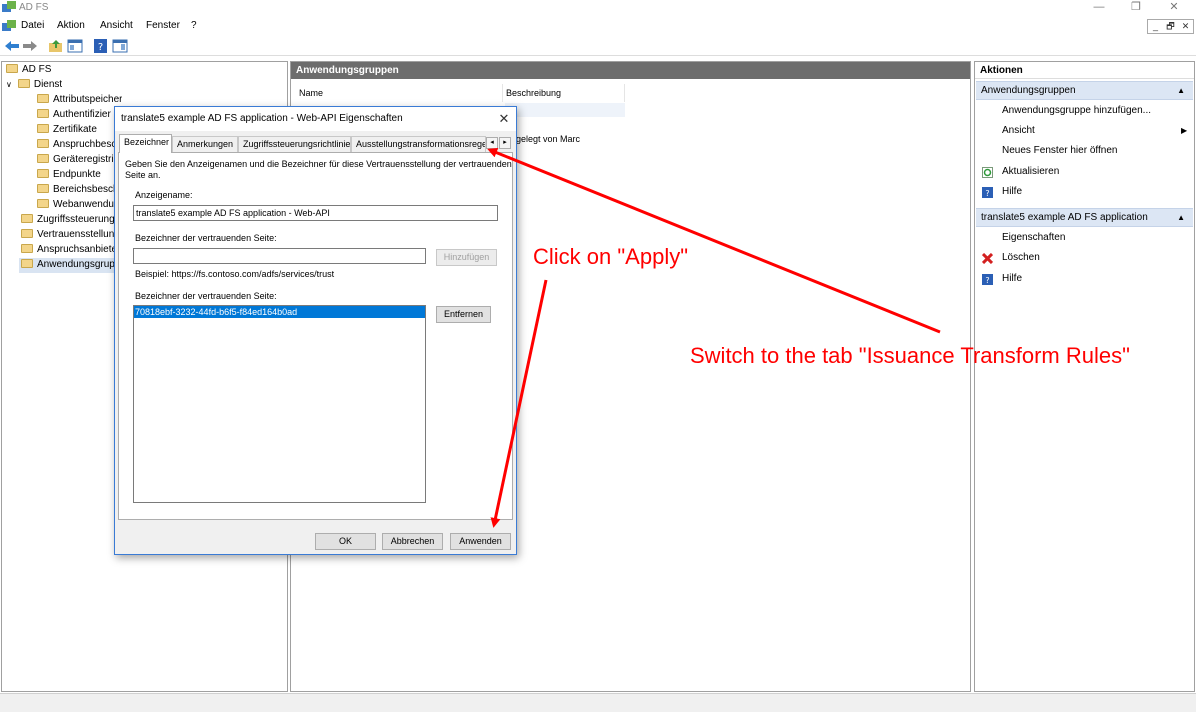 This screenshot has height=712, width=1196. What do you see at coordinates (611, 256) in the screenshot?
I see `annotation-apply: Click on "Apply"` at bounding box center [611, 256].